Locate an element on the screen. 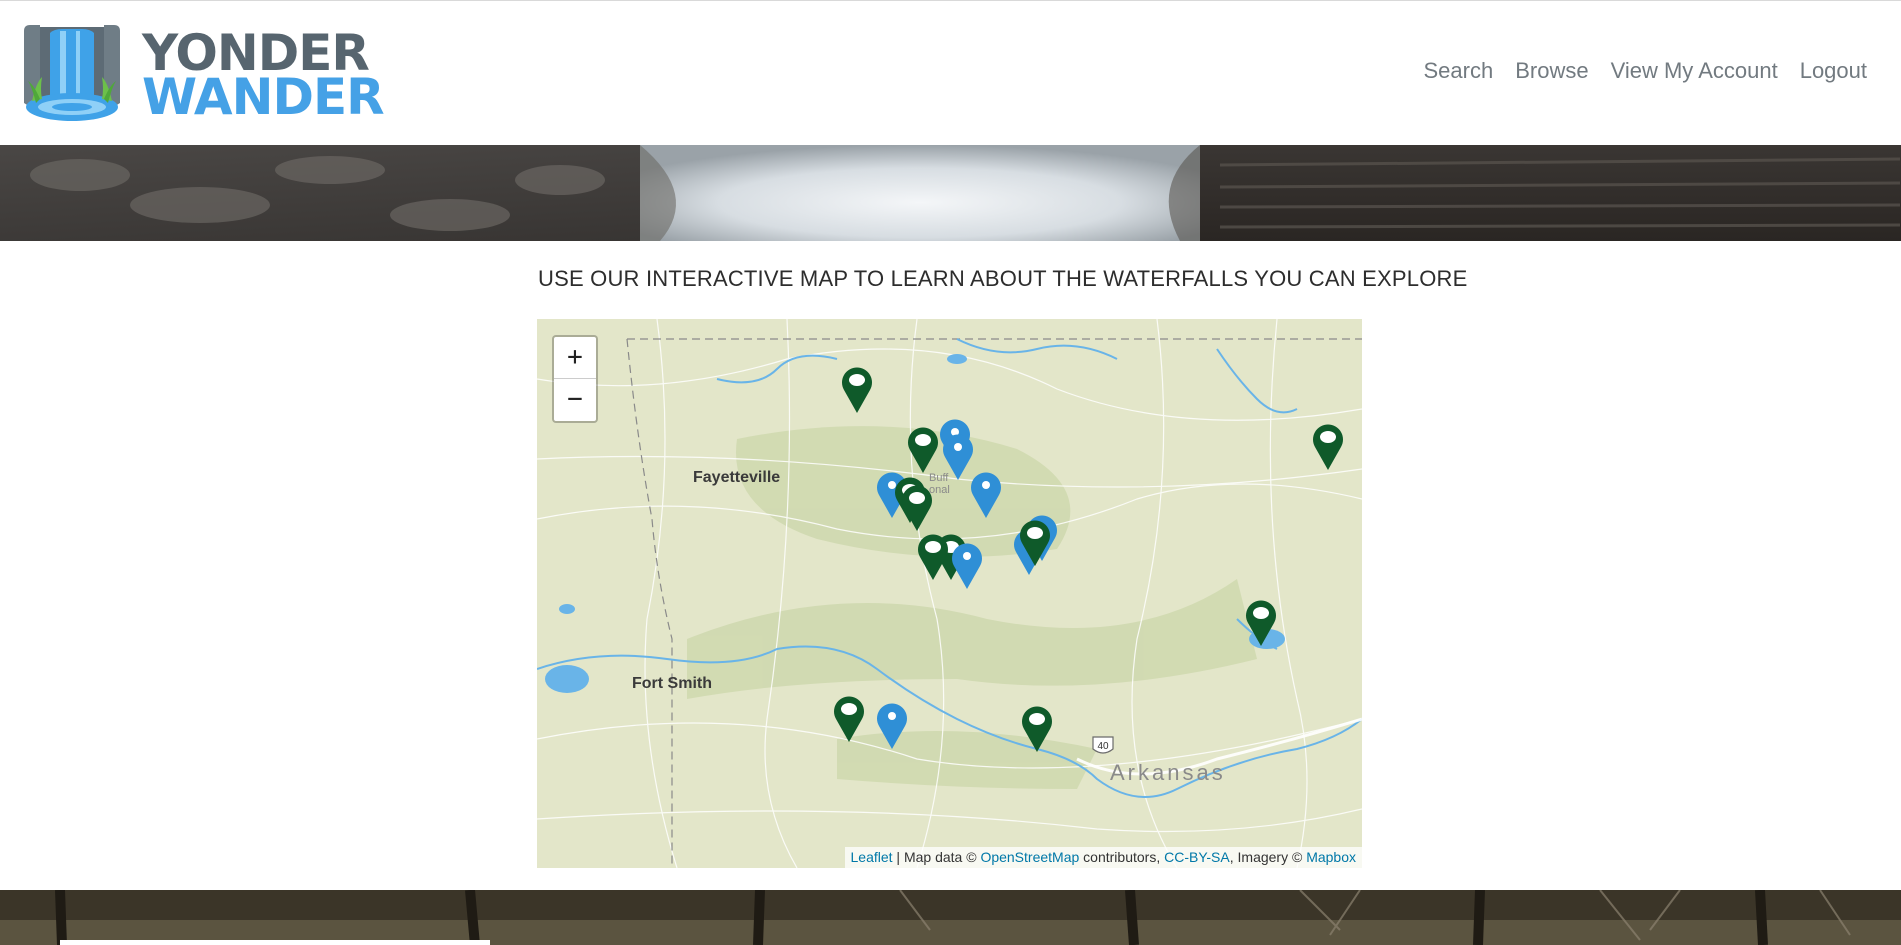 The image size is (1901, 945). openstreetmap-link: OpenStreetMap is located at coordinates (1029, 857).